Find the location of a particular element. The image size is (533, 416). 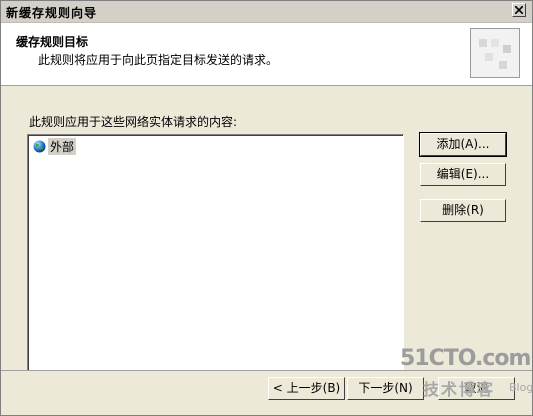

page-subtitle: 此规则将应用于向此页指定目标发送的请求。 is located at coordinates (158, 60).